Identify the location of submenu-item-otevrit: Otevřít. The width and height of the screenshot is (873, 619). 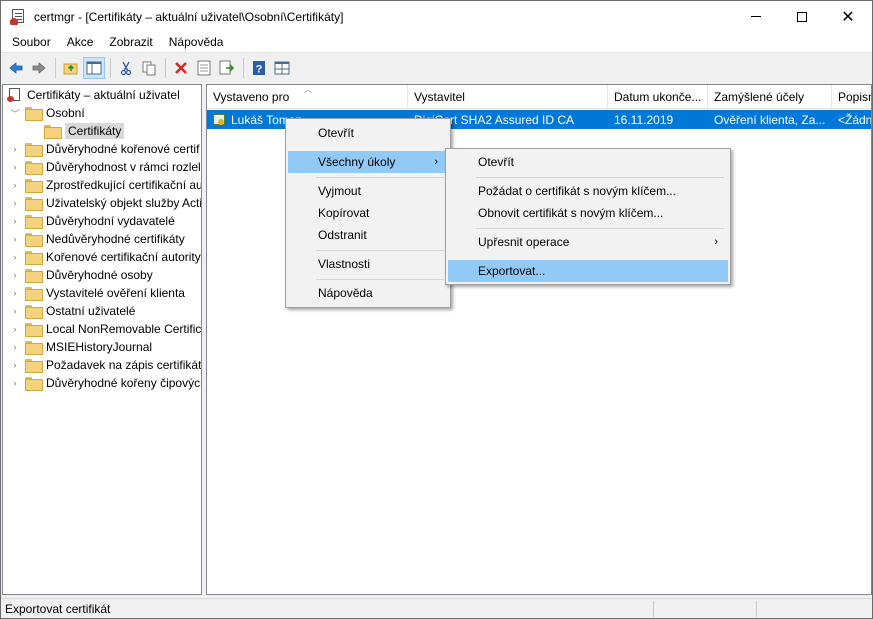
(588, 162).